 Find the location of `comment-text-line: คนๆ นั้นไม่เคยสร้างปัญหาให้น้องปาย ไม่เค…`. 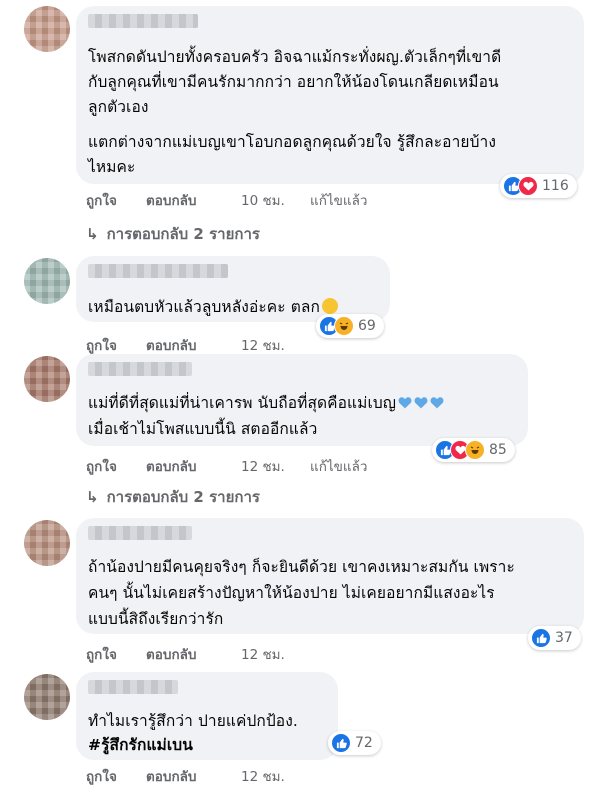

comment-text-line: คนๆ นั้นไม่เคยสร้างปัญหาให้น้องปาย ไม่เค… is located at coordinates (291, 593).